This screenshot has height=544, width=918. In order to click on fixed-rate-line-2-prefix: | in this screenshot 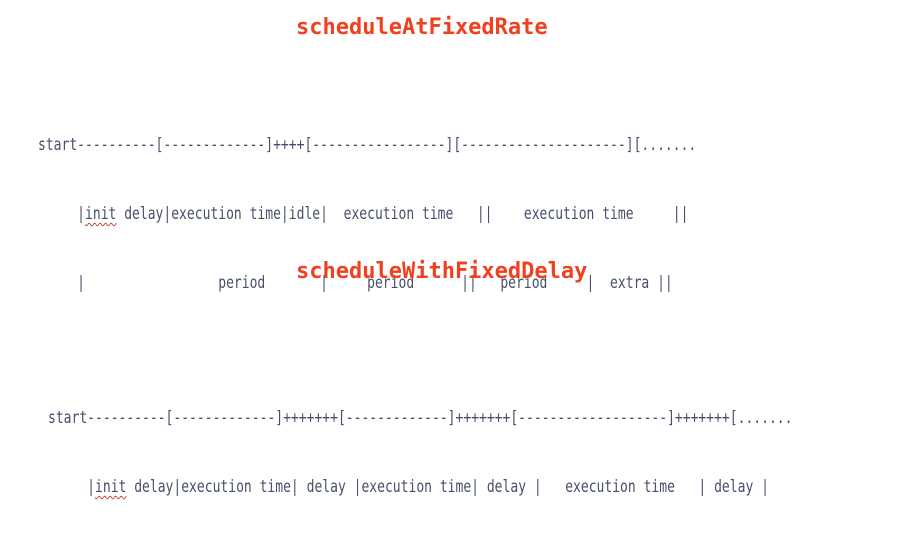, I will do `click(62, 213)`.